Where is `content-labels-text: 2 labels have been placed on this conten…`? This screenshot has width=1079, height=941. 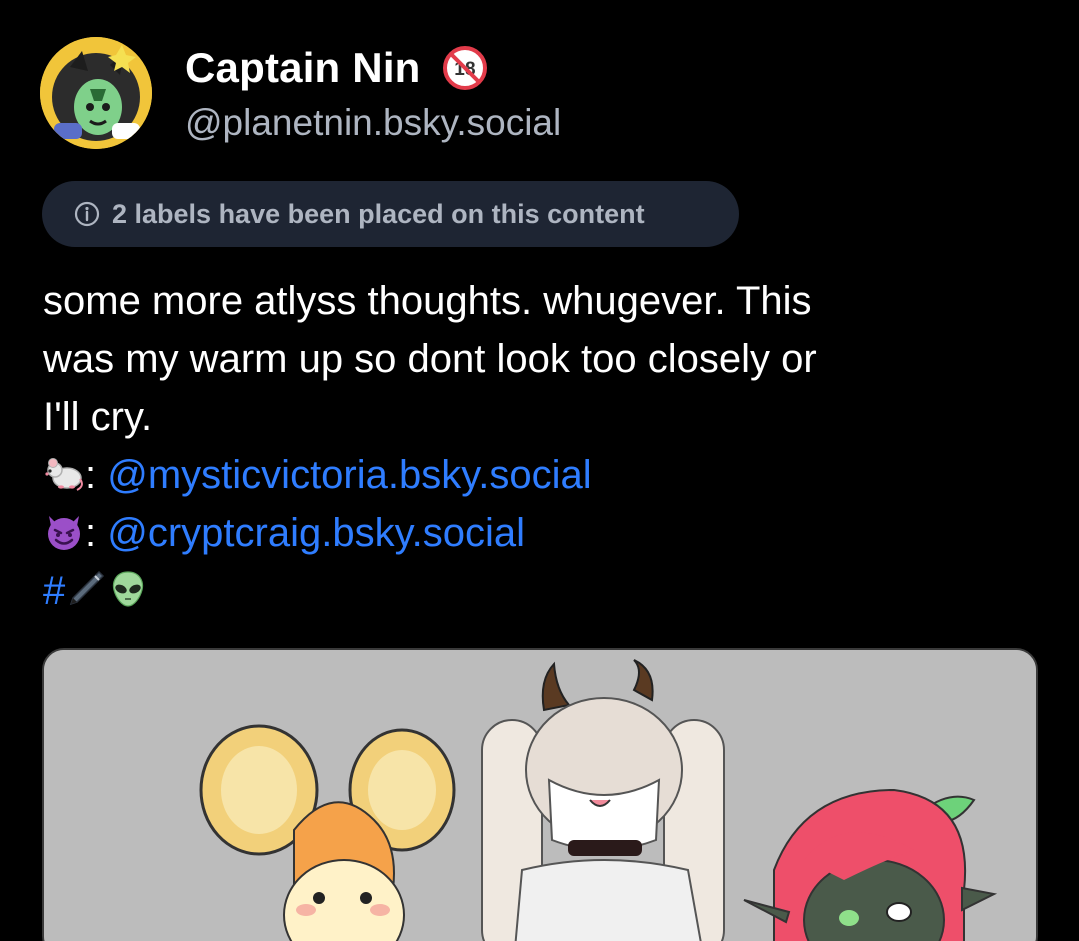 content-labels-text: 2 labels have been placed on this conten… is located at coordinates (378, 213).